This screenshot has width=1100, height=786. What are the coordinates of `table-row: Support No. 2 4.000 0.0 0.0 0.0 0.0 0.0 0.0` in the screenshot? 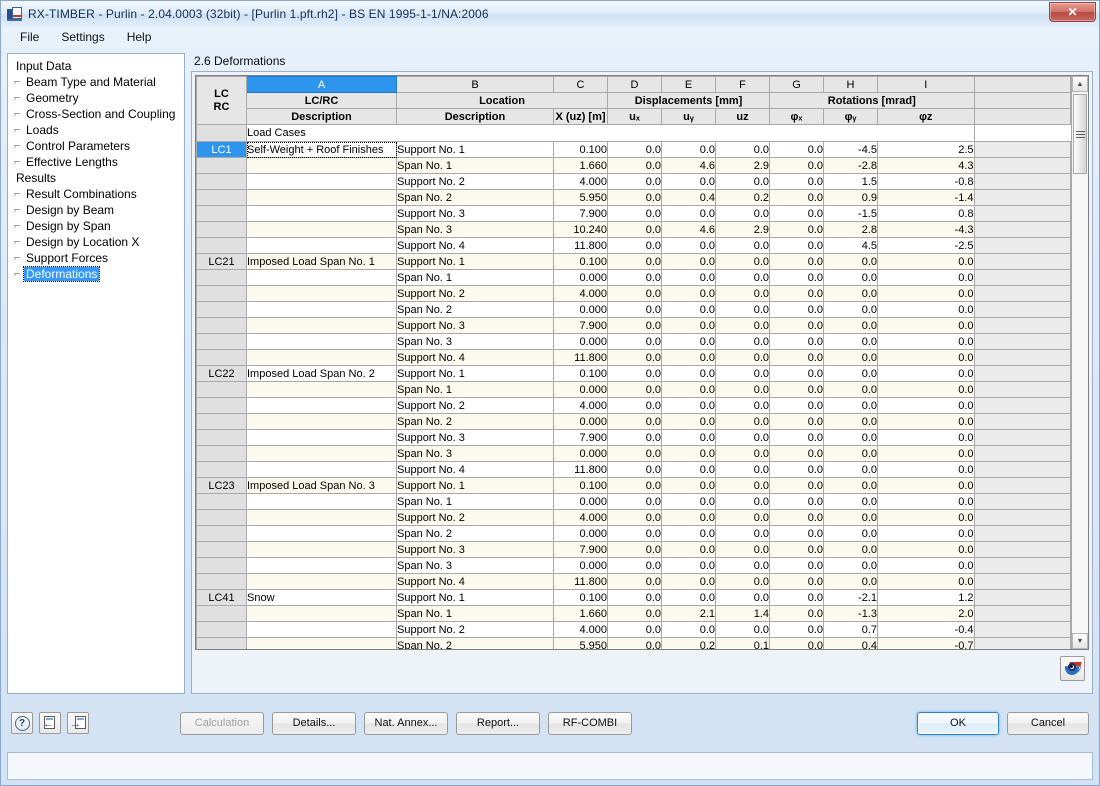 It's located at (633, 293).